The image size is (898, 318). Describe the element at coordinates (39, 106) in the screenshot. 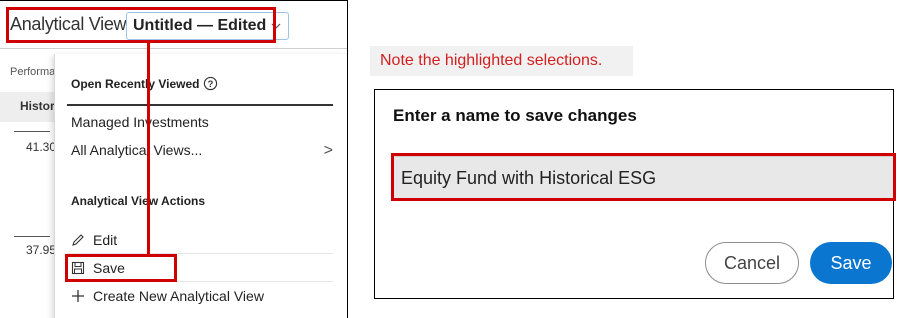

I see `historical-column-header: Histori` at that location.